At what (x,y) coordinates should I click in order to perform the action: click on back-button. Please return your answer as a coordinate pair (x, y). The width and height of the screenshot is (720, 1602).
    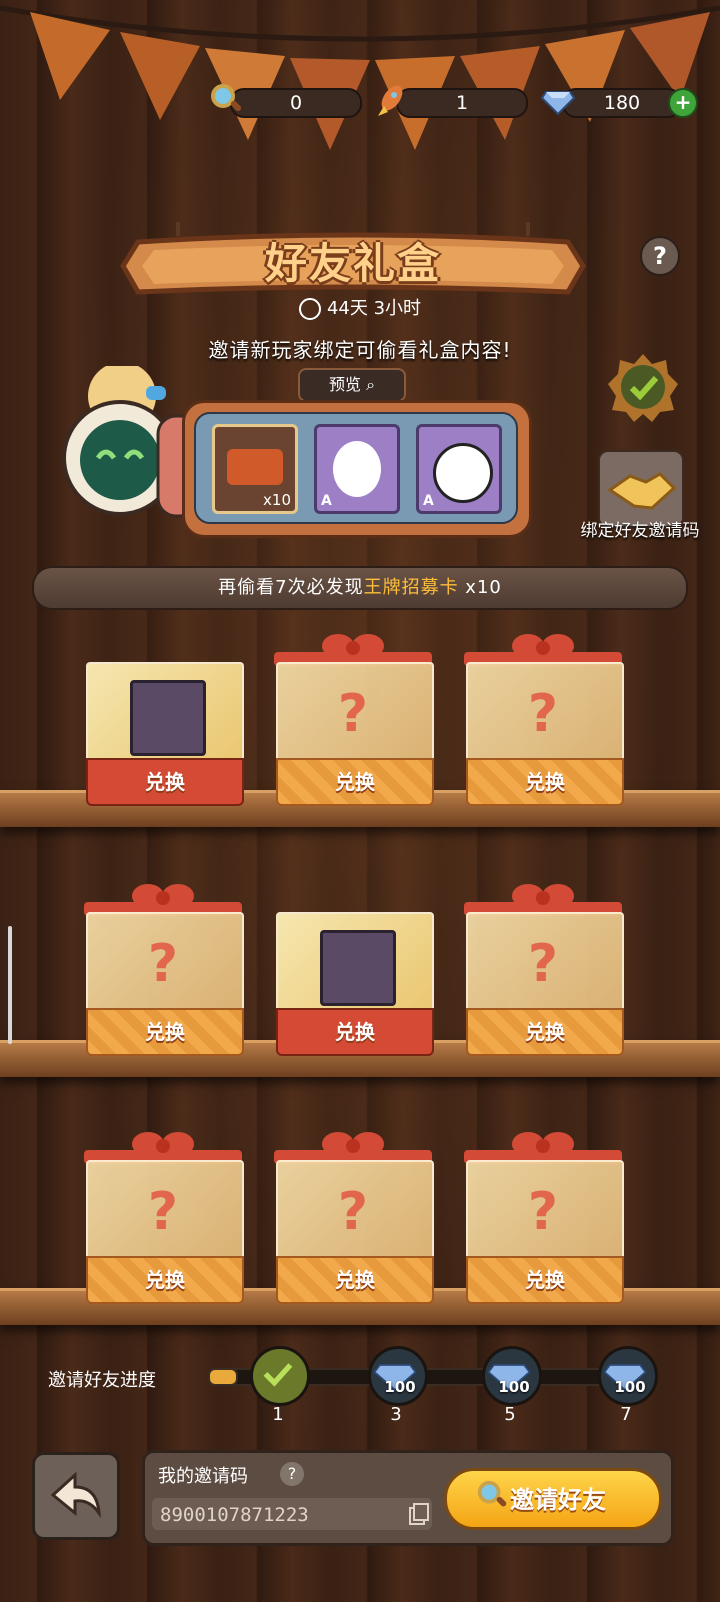
    Looking at the image, I should click on (76, 1496).